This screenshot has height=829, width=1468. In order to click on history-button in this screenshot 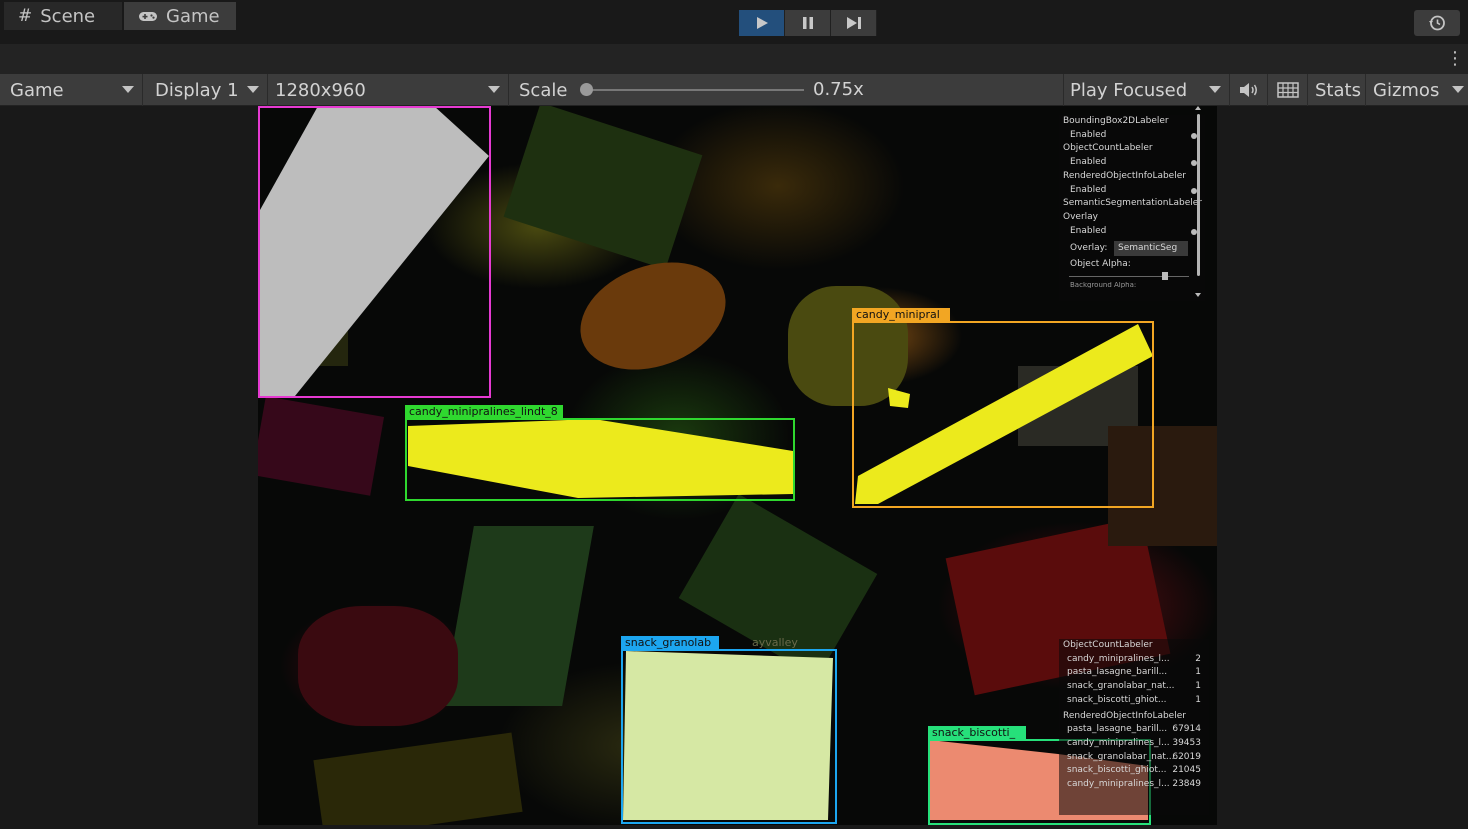, I will do `click(1437, 23)`.